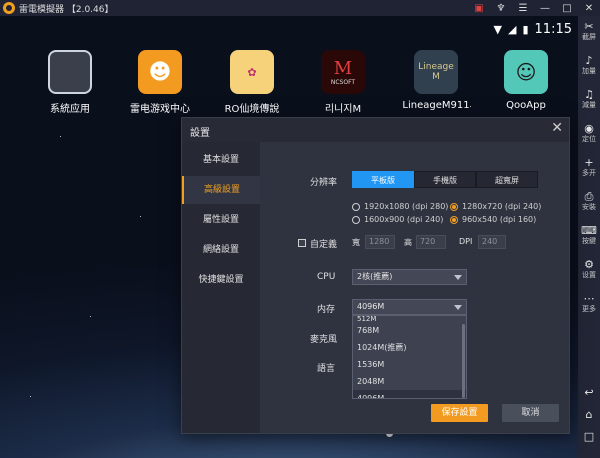 Image resolution: width=600 pixels, height=458 pixels. Describe the element at coordinates (324, 183) in the screenshot. I see `resolution-label: 分辨率` at that location.